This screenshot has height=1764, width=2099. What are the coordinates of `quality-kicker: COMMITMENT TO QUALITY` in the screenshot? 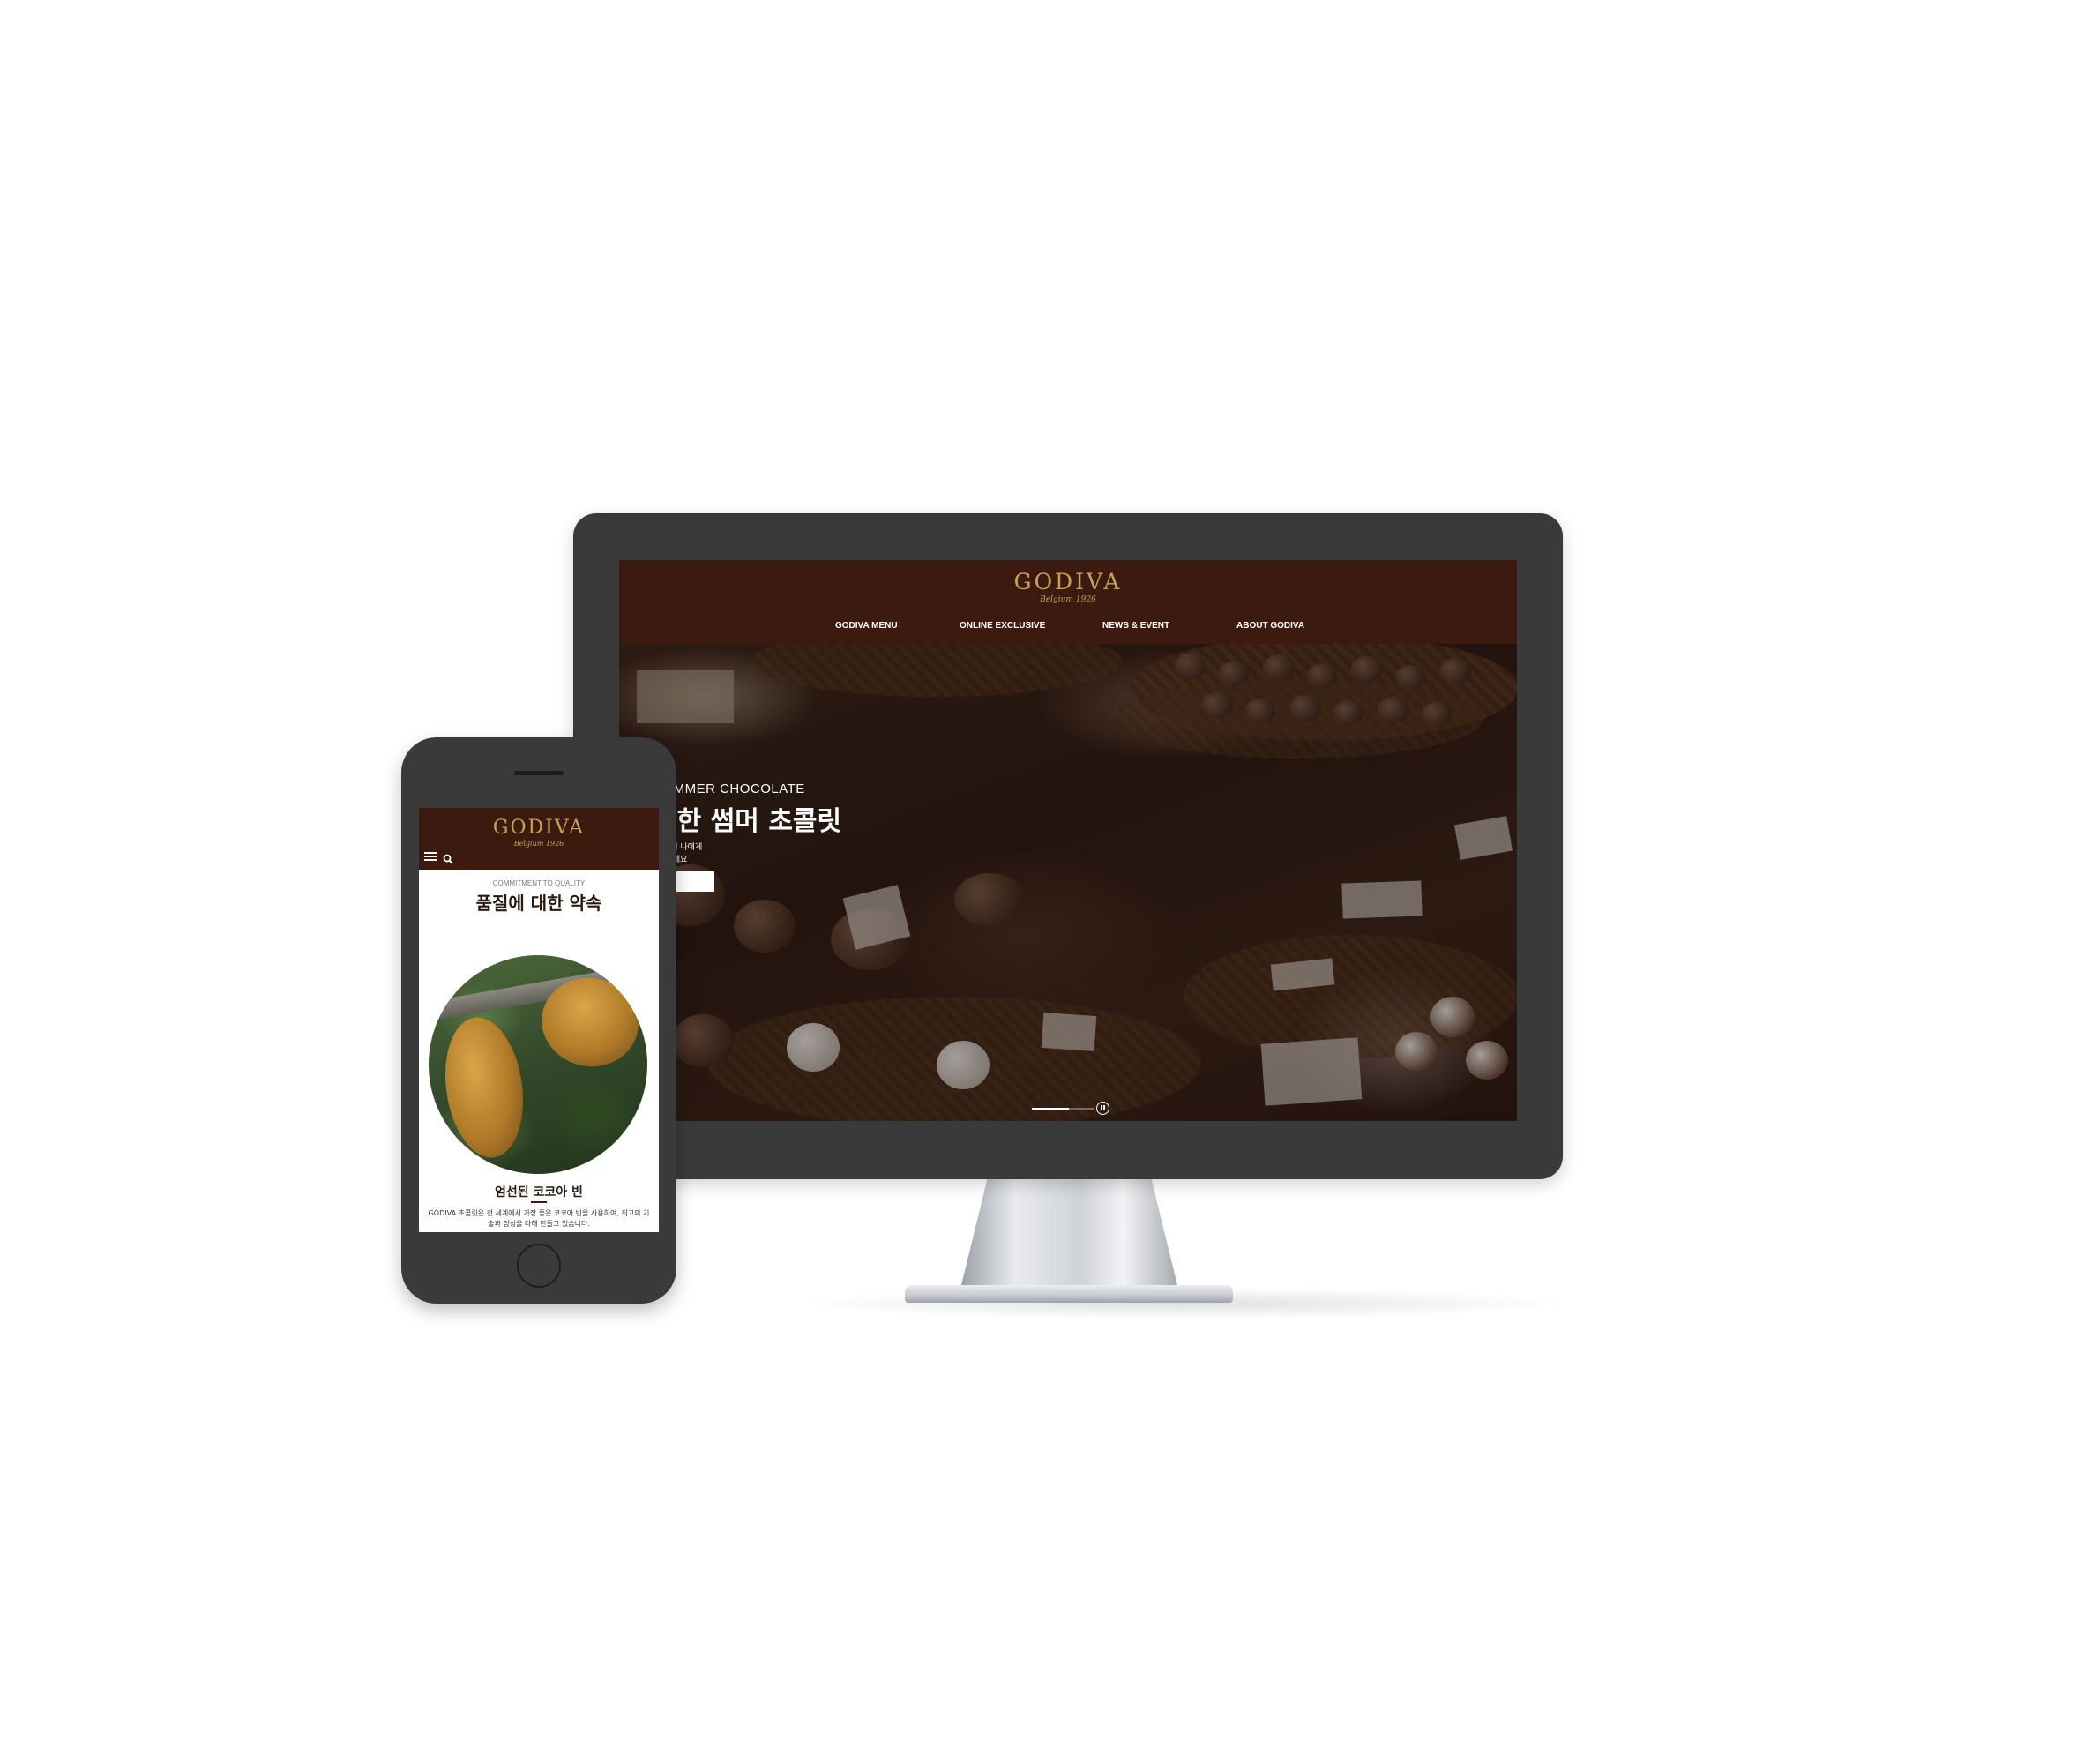 It's located at (539, 883).